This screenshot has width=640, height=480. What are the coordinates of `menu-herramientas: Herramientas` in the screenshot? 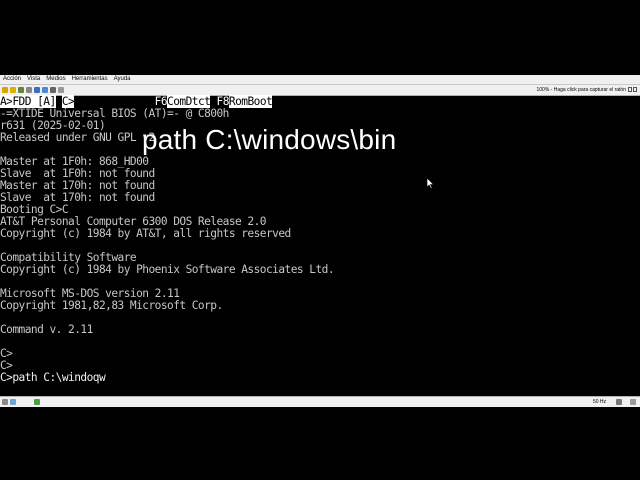 It's located at (90, 79).